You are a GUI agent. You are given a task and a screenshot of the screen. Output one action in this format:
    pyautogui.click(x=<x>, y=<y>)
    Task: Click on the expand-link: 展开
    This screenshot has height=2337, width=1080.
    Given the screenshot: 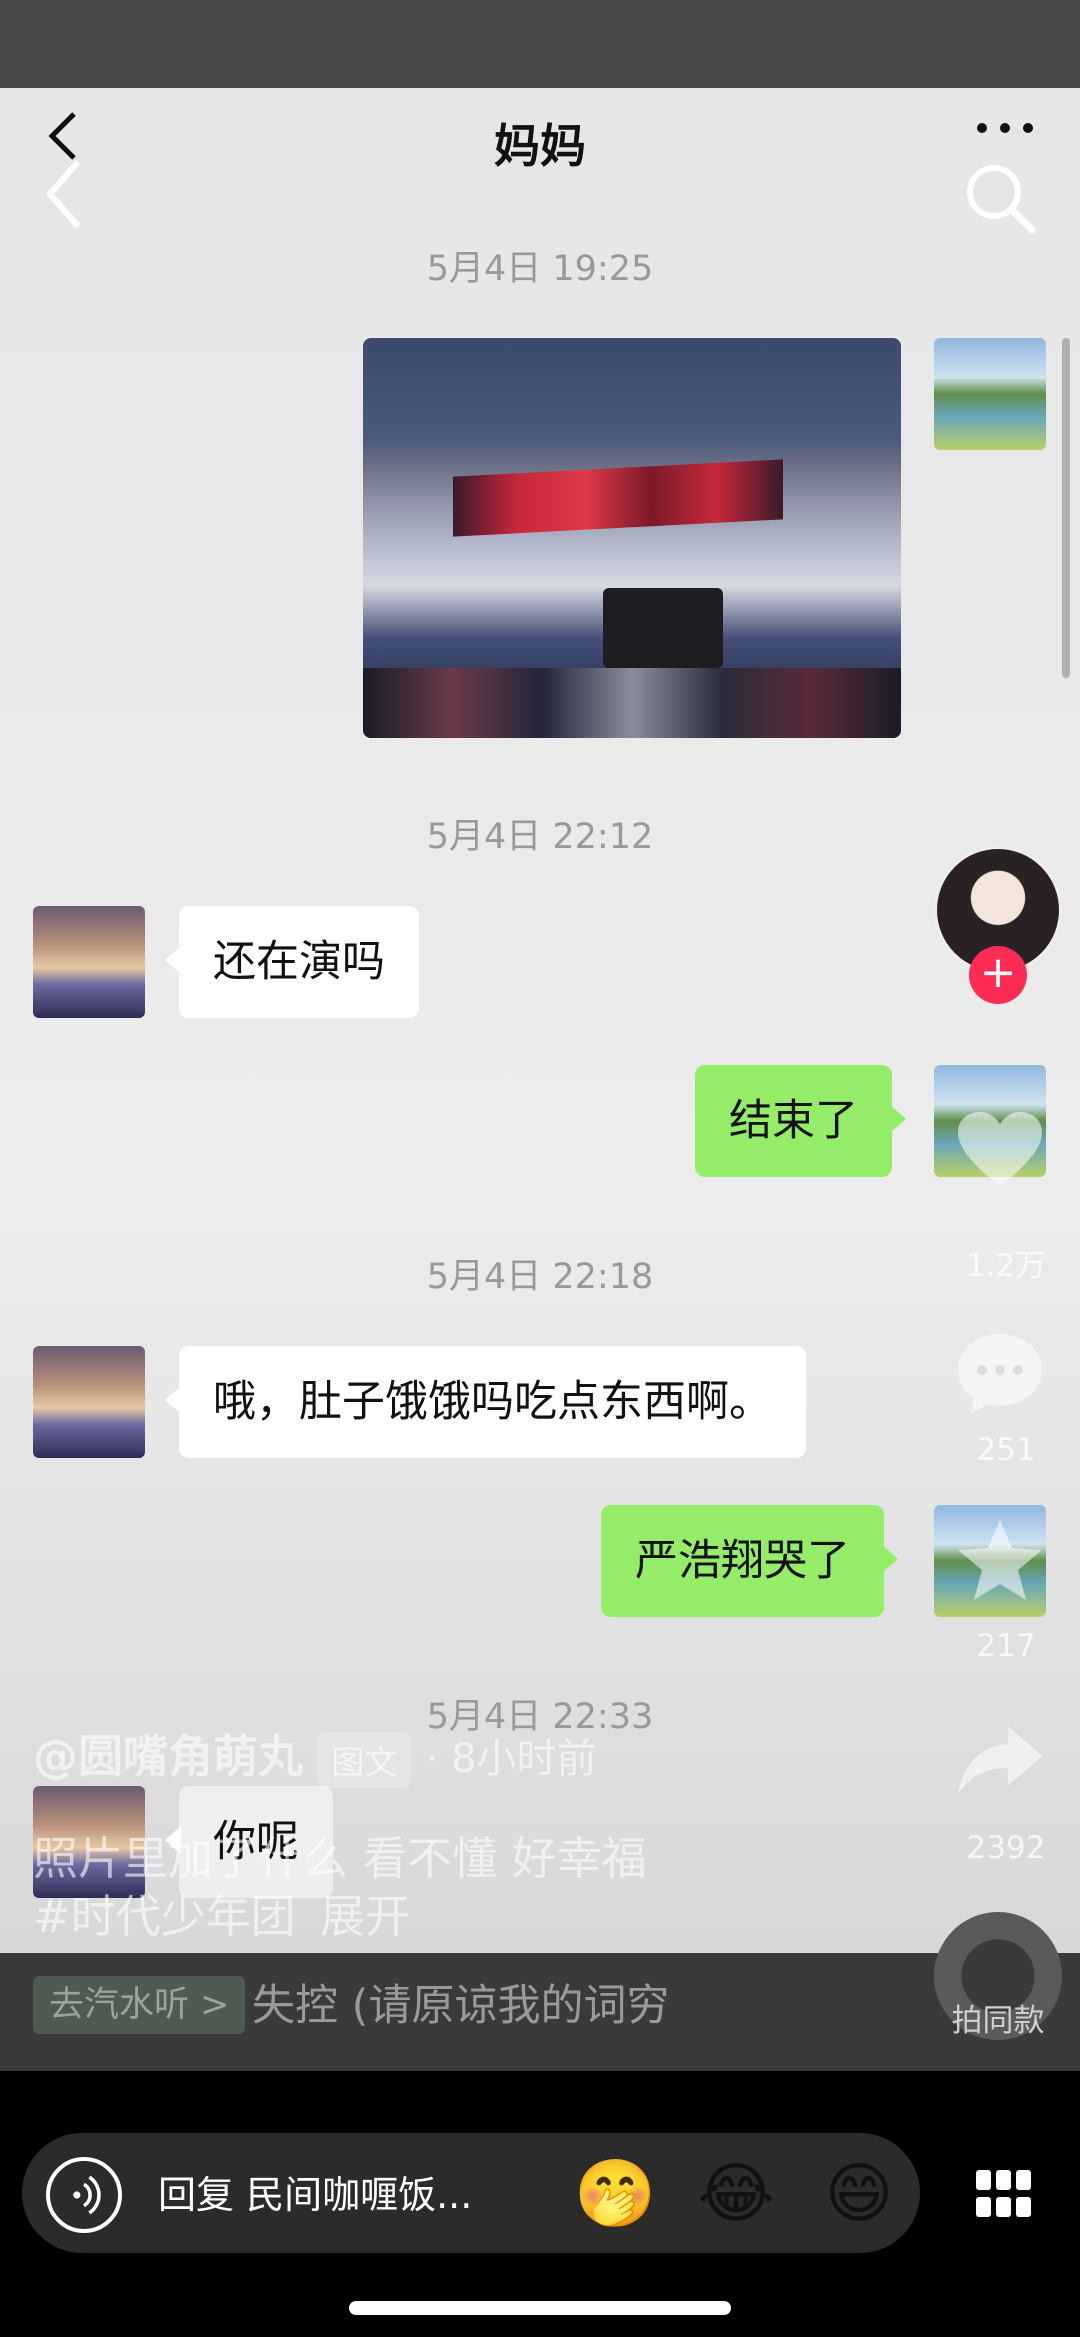 What is the action you would take?
    pyautogui.click(x=365, y=1916)
    